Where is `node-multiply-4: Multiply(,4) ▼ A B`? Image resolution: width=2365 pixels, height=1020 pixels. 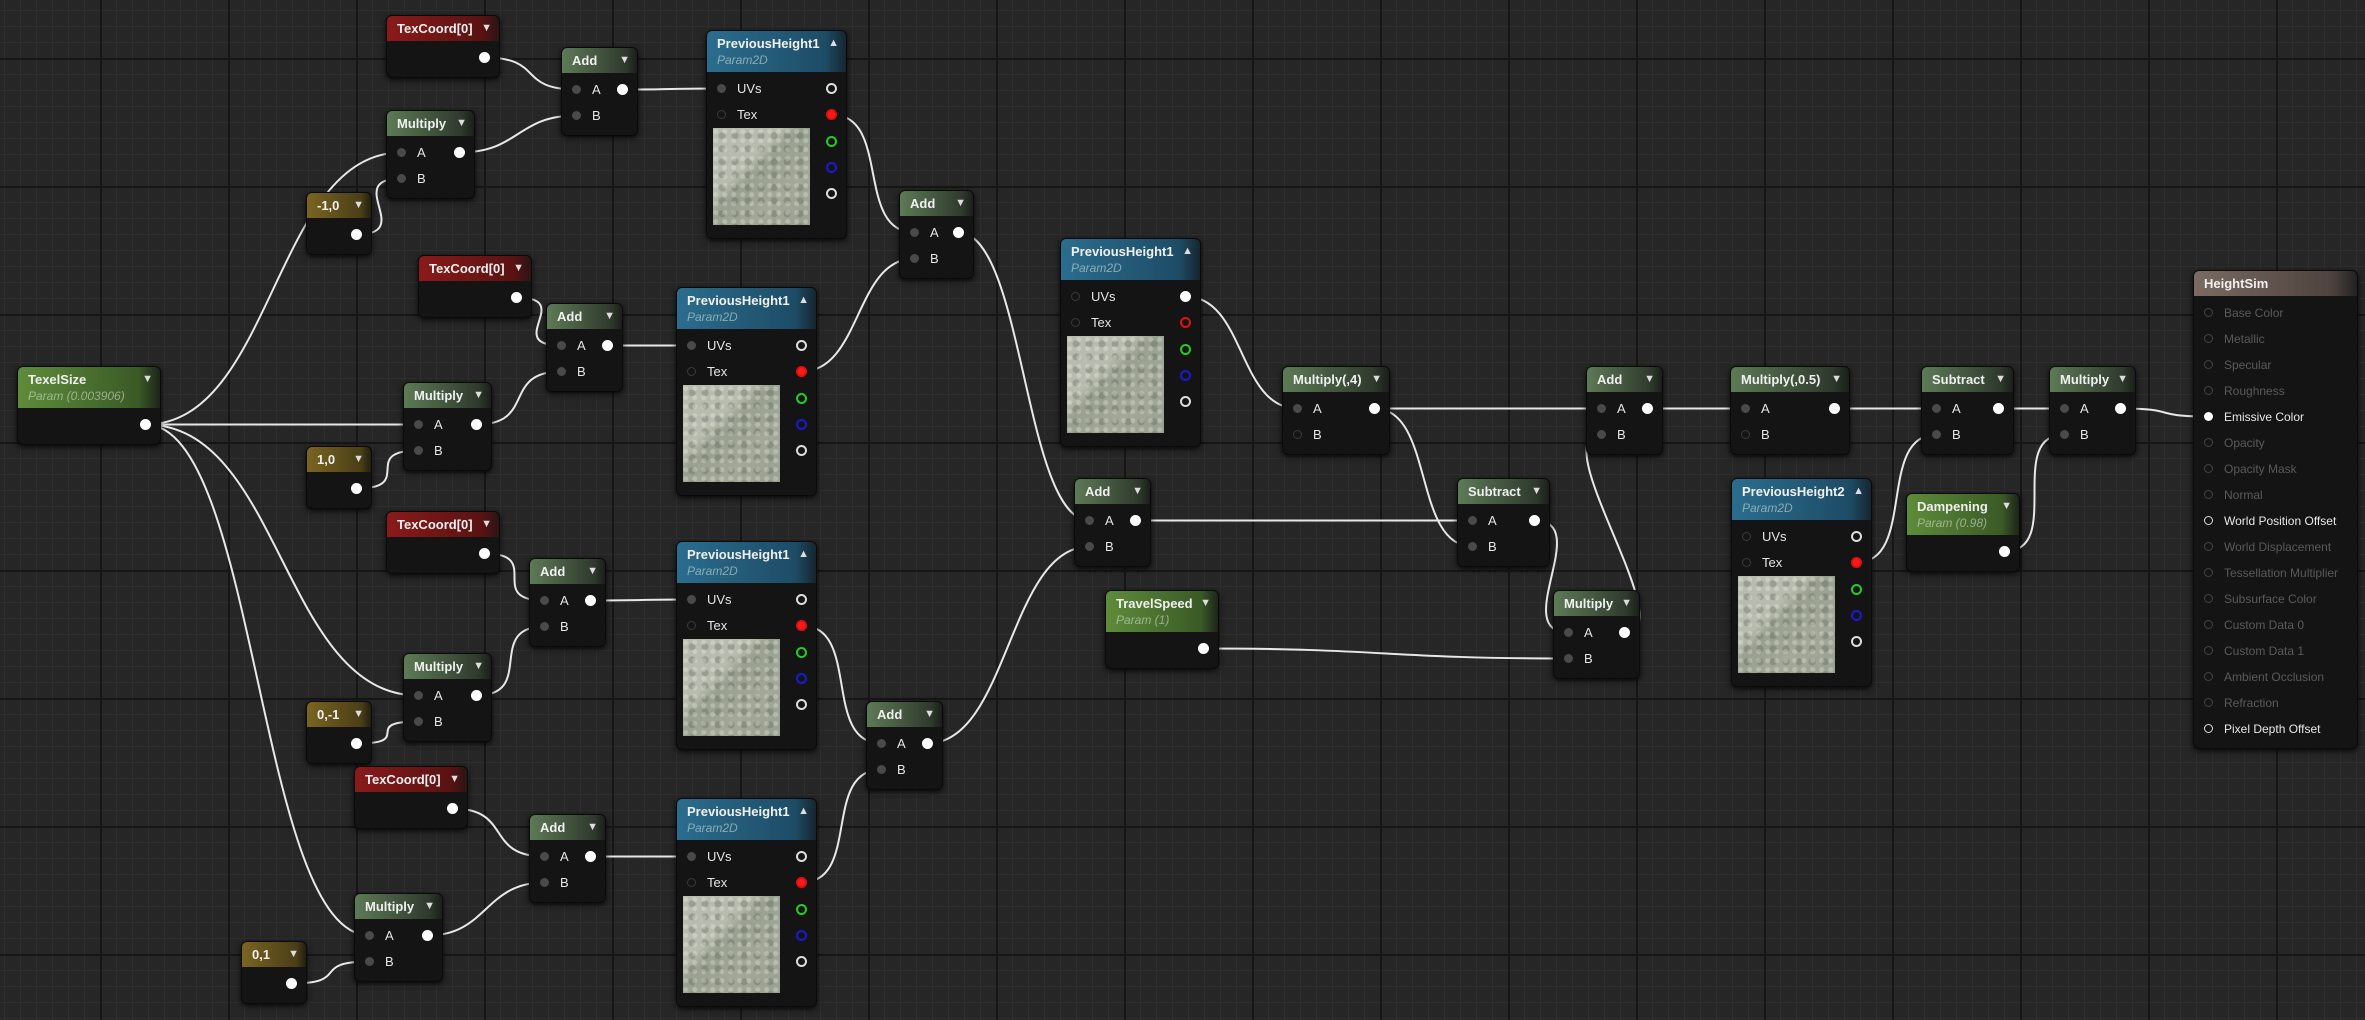
node-multiply-4: Multiply(,4) ▼ A B is located at coordinates (1336, 410).